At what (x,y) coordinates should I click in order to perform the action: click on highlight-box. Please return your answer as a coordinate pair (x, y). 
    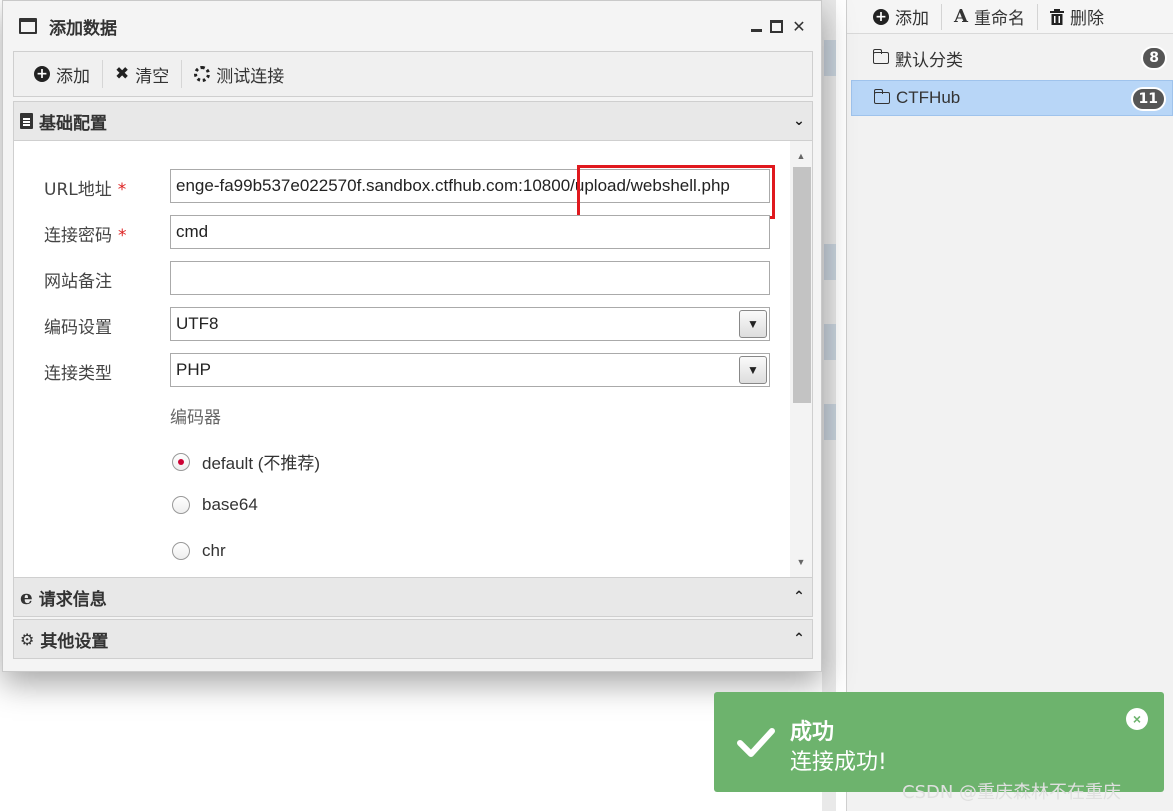
    Looking at the image, I should click on (676, 192).